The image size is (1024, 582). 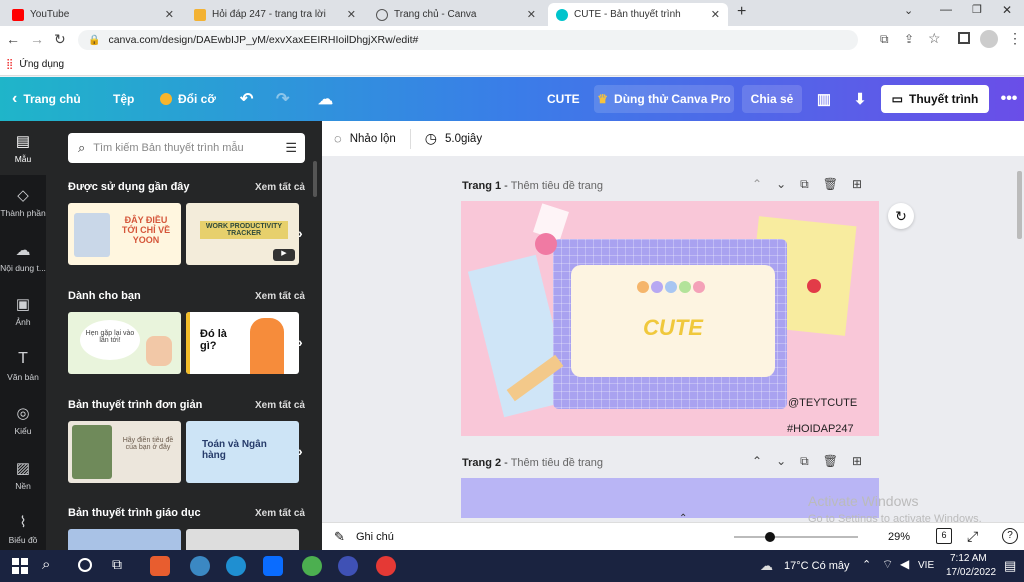 I want to click on zalo-icon, so click(x=273, y=566).